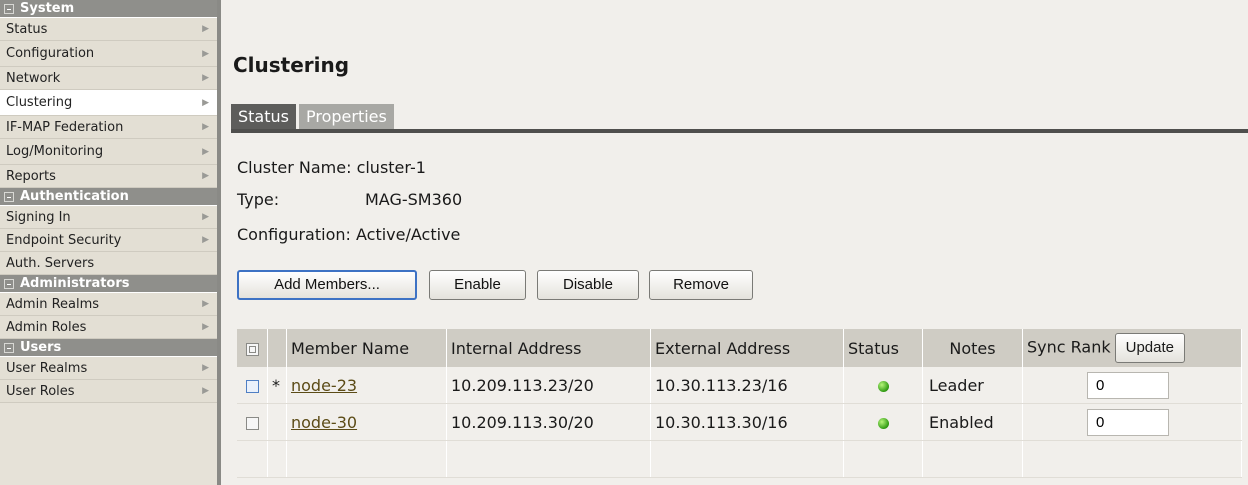  Describe the element at coordinates (477, 285) in the screenshot. I see `enable-button: Enable` at that location.